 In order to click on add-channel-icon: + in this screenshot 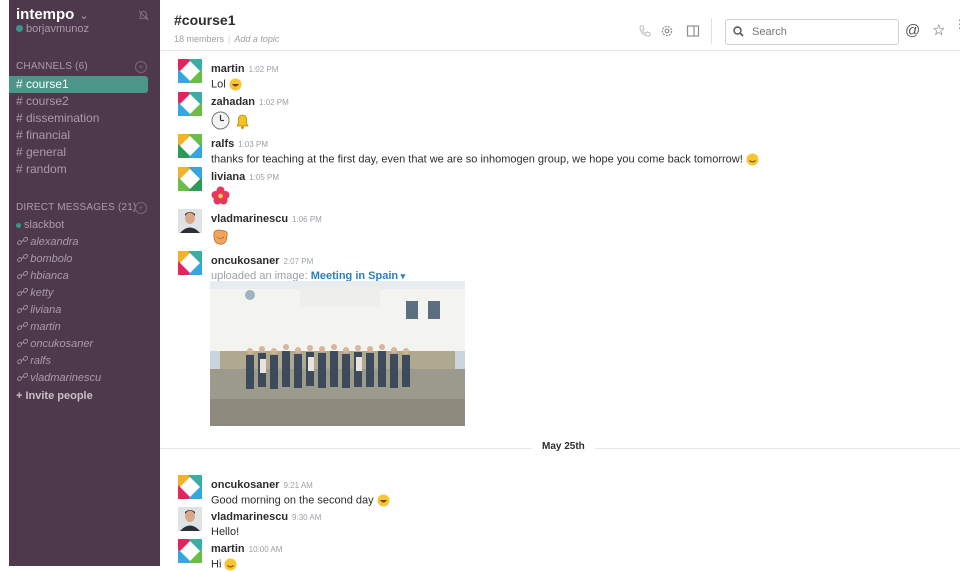, I will do `click(141, 67)`.